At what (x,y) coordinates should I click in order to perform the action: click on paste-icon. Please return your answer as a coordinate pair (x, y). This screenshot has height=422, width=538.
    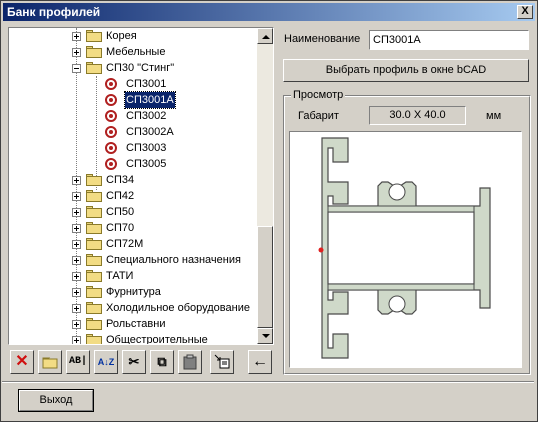
    Looking at the image, I should click on (190, 362).